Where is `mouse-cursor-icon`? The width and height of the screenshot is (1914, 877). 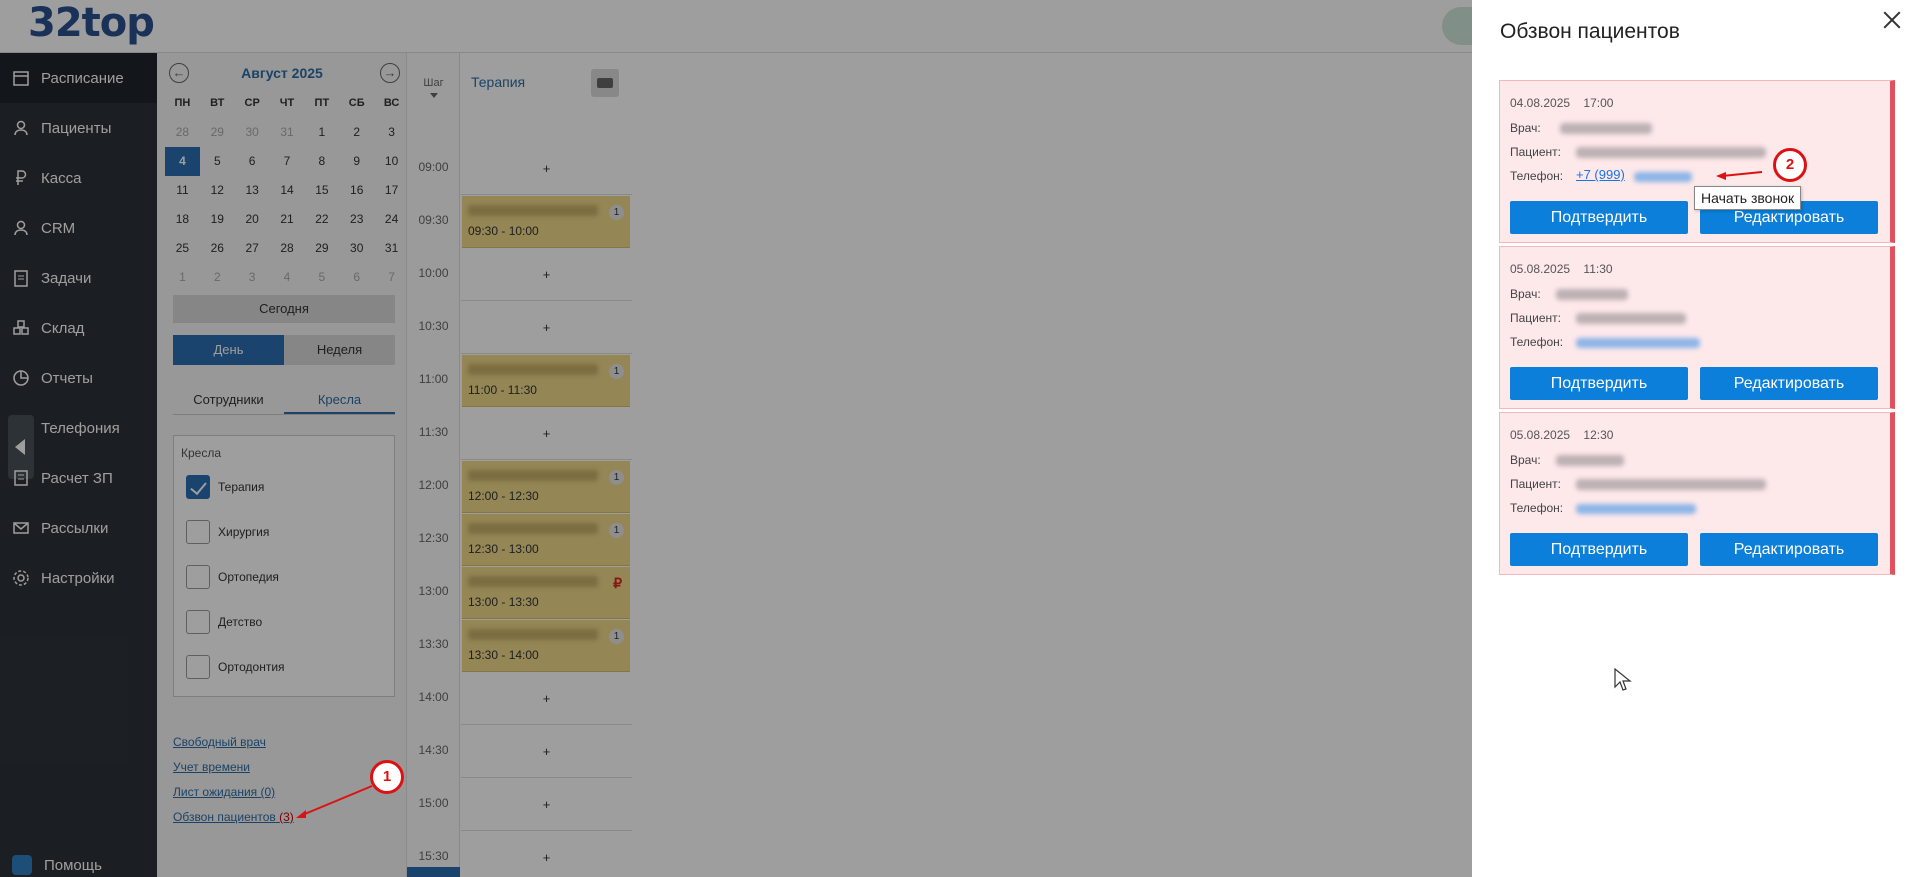 mouse-cursor-icon is located at coordinates (1623, 681).